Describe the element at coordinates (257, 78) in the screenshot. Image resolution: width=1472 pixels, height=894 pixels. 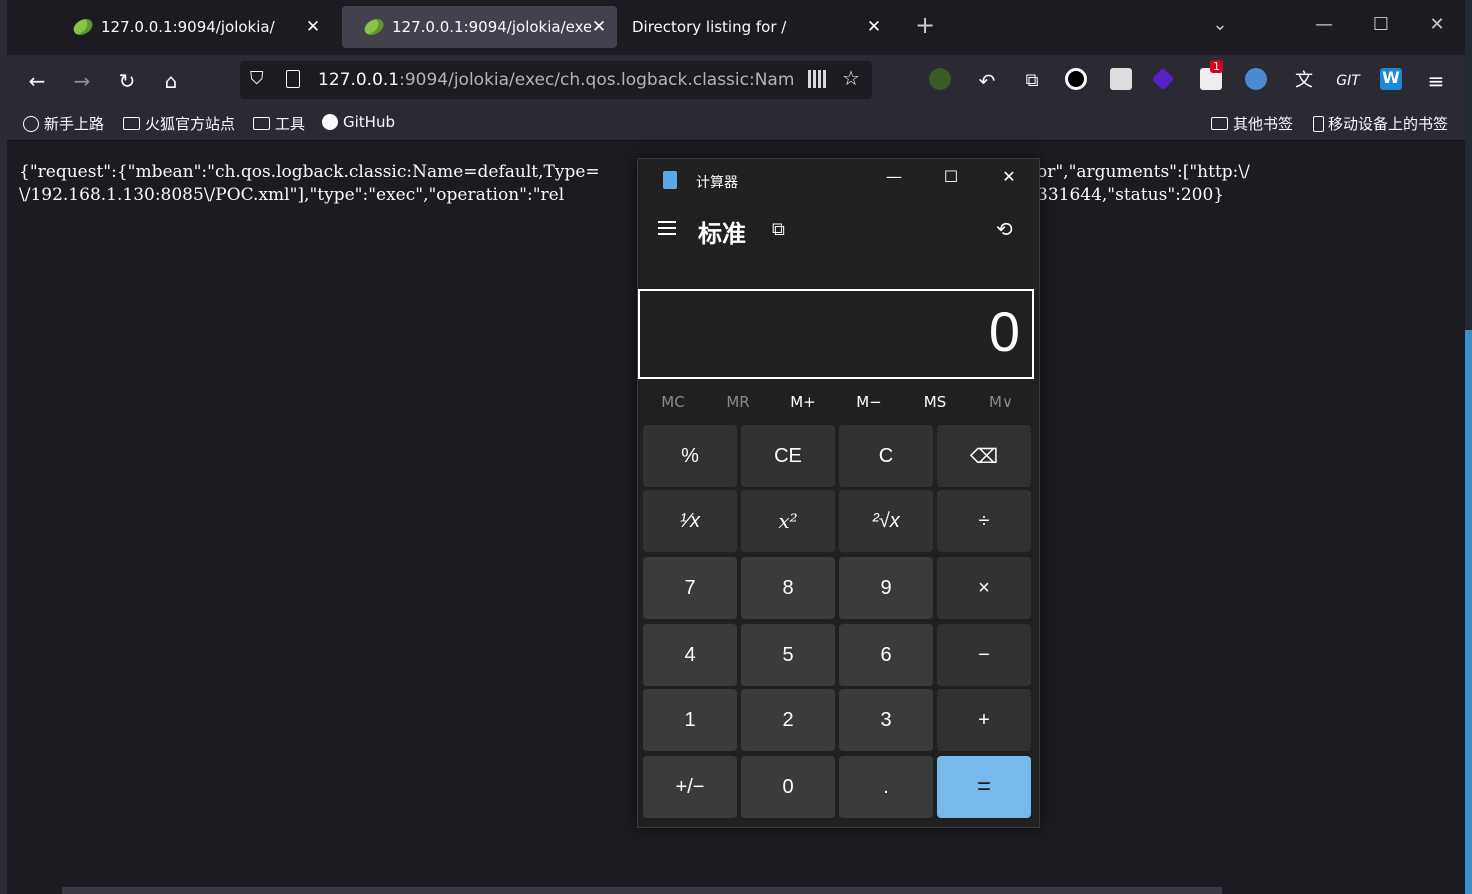
I see `shield-icon: ⛉` at that location.